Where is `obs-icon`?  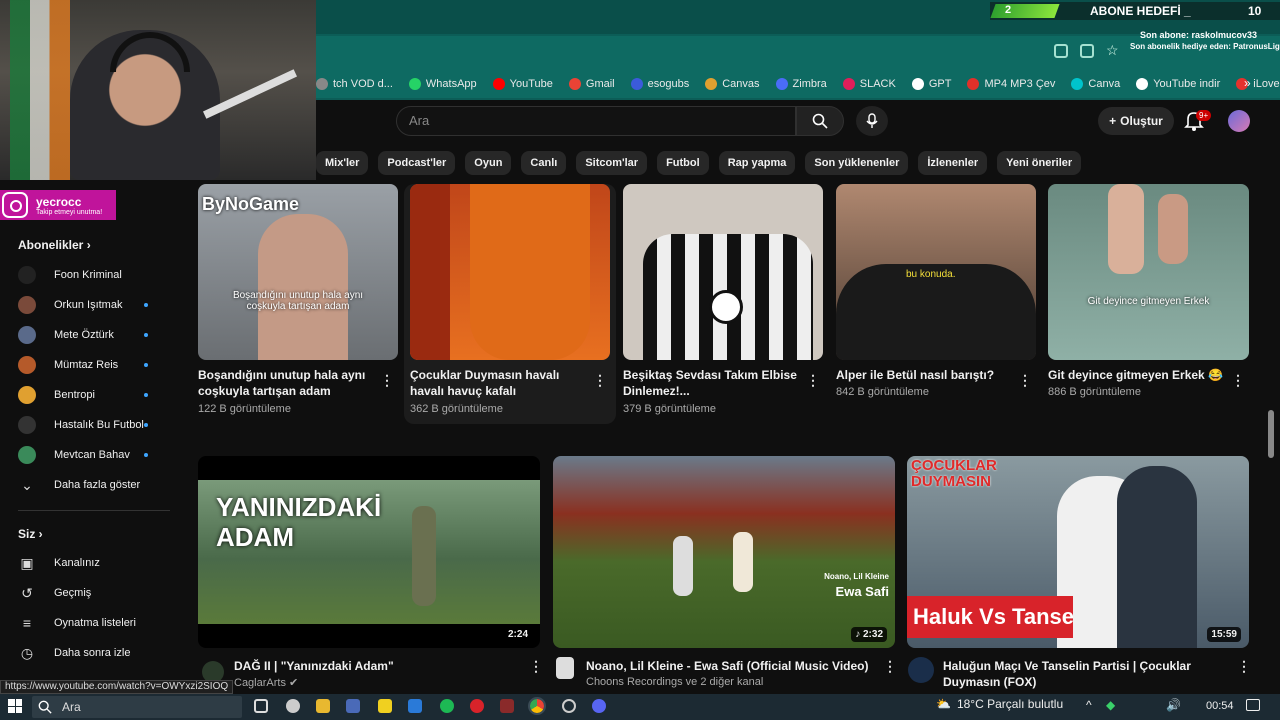 obs-icon is located at coordinates (569, 706).